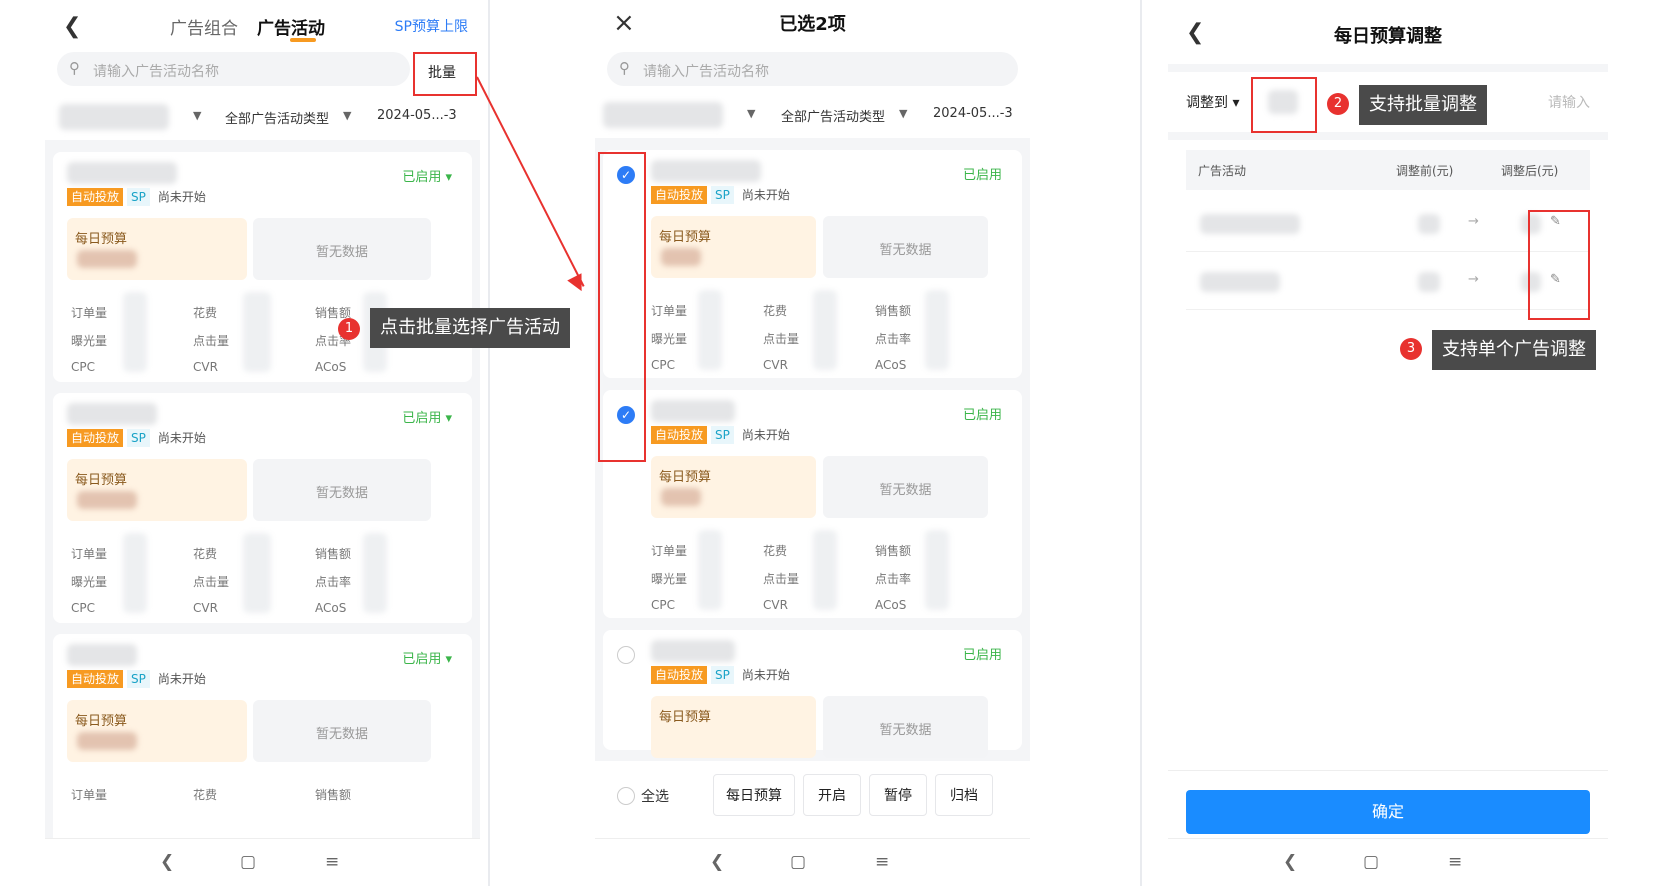 The image size is (1662, 886). Describe the element at coordinates (431, 26) in the screenshot. I see `sp-budget-limit-link: SP预算上限` at that location.